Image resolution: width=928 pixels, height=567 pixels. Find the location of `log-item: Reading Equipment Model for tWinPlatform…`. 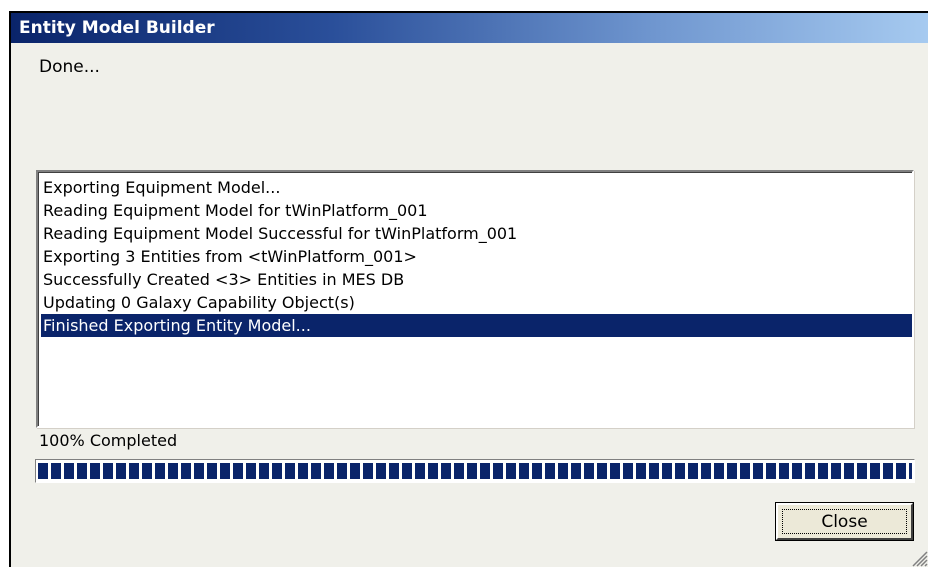

log-item: Reading Equipment Model for tWinPlatform… is located at coordinates (476, 210).